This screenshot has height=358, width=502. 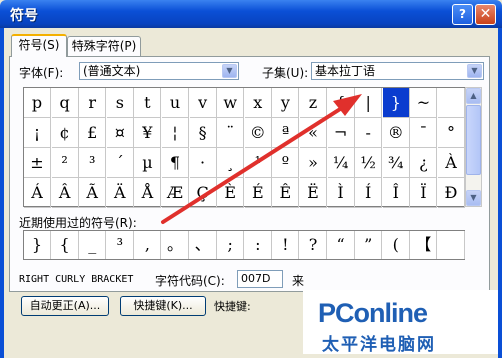 What do you see at coordinates (175, 133) in the screenshot?
I see `symbol-cell: ¦` at bounding box center [175, 133].